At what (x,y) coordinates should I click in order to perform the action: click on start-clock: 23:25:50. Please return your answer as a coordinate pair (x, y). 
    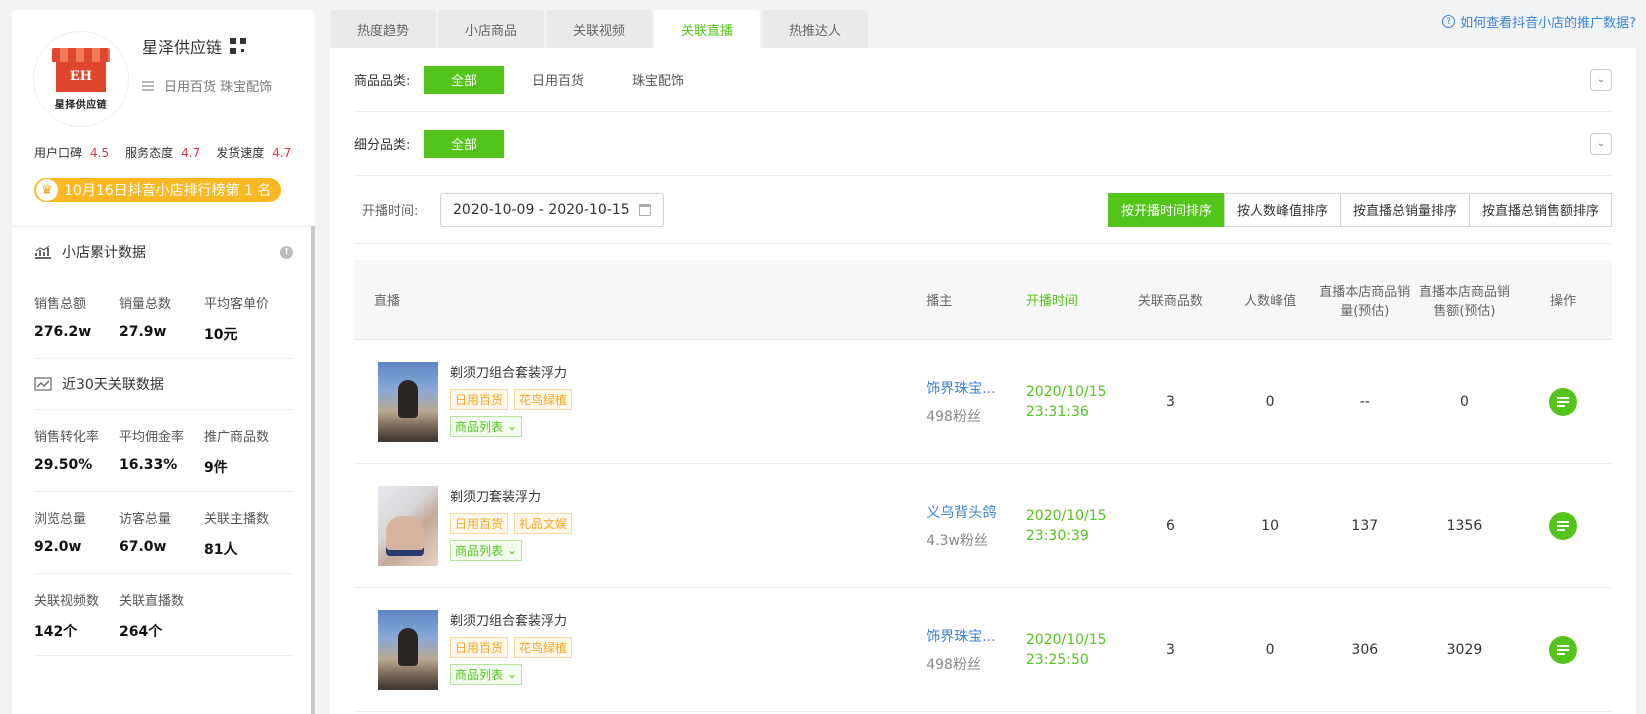
    Looking at the image, I should click on (1057, 659).